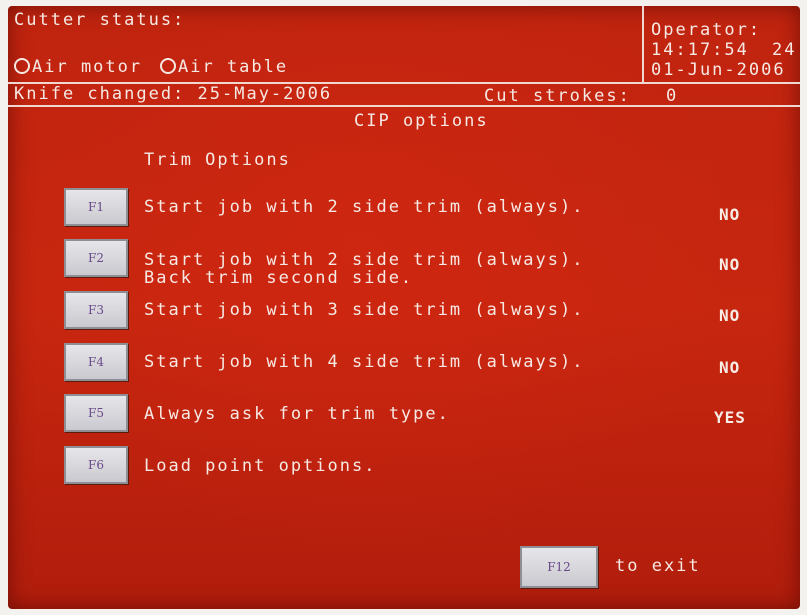 This screenshot has width=807, height=615. What do you see at coordinates (364, 260) in the screenshot?
I see `option-f2-text: Start job with 2 side trim (always).` at bounding box center [364, 260].